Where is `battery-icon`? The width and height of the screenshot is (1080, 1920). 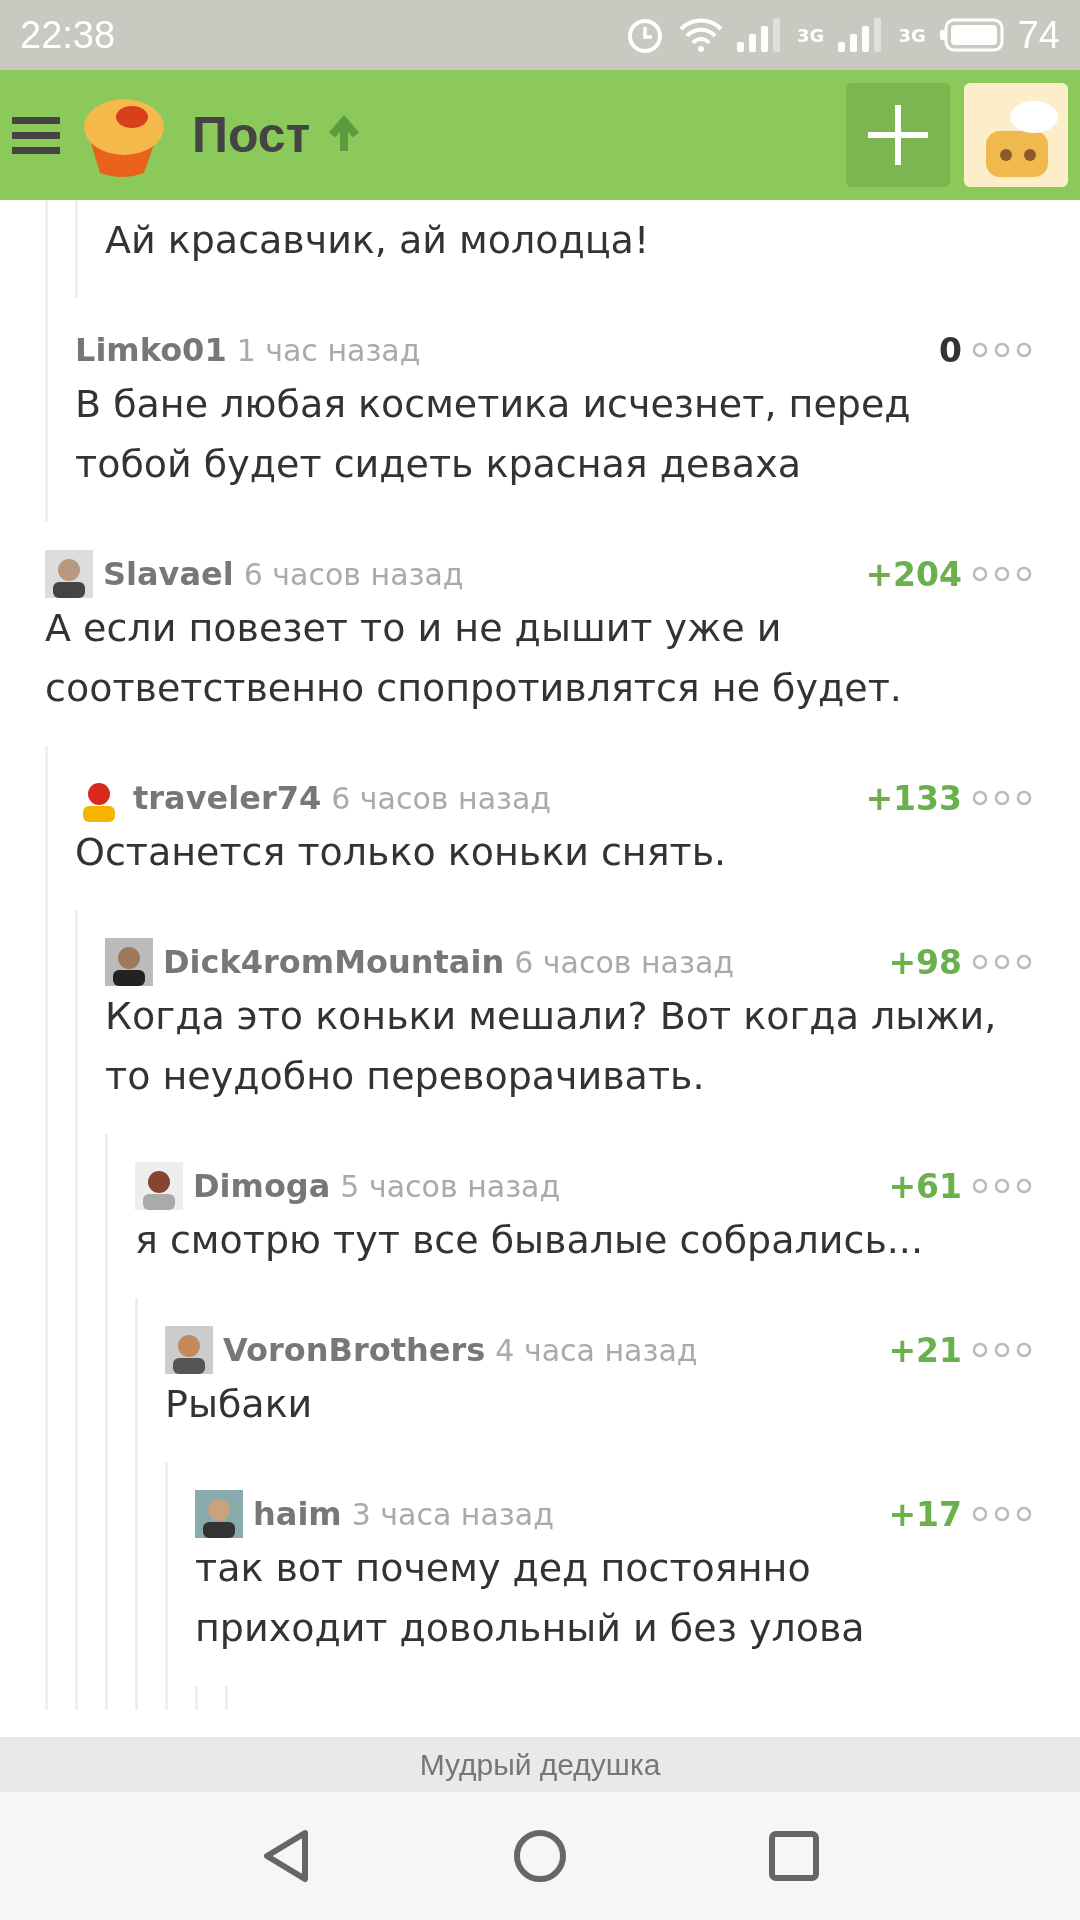
battery-icon is located at coordinates (971, 35).